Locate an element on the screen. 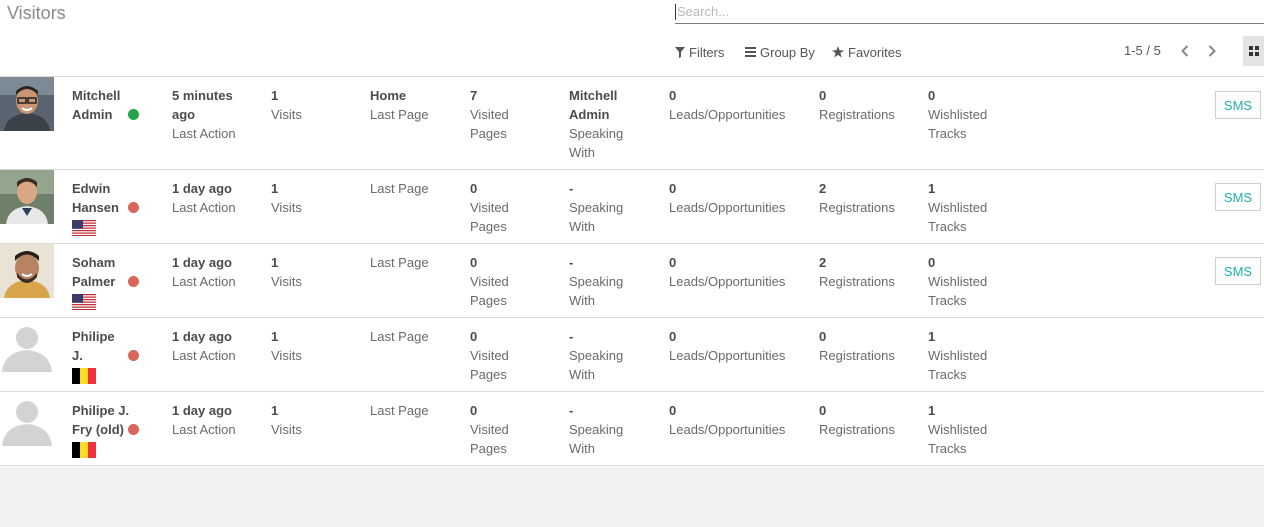 This screenshot has height=527, width=1264. speaking-with-value: Mitchell is located at coordinates (593, 95).